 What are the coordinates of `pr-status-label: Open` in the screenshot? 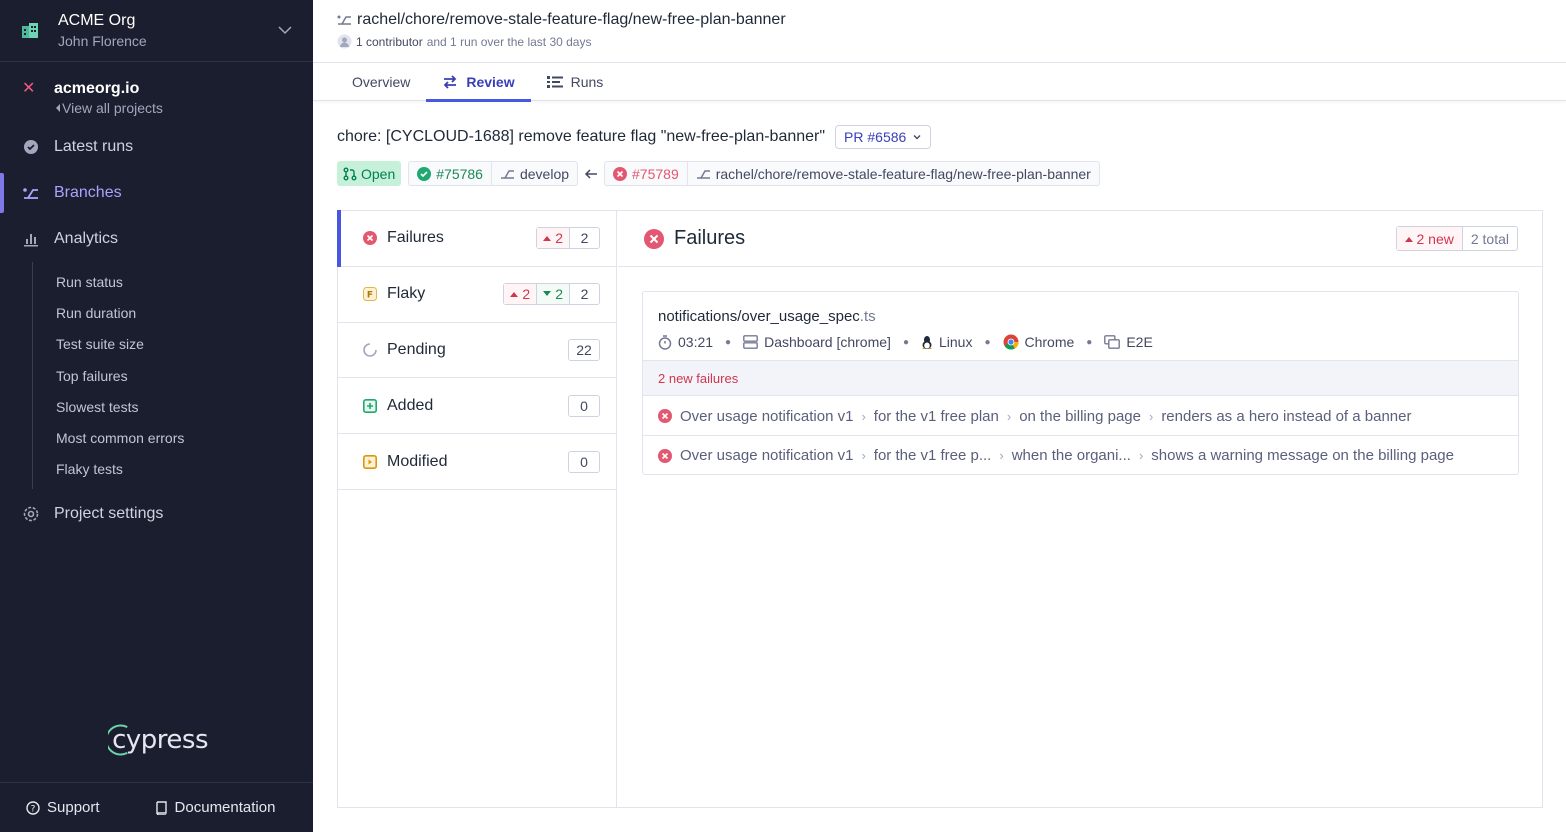 It's located at (378, 173).